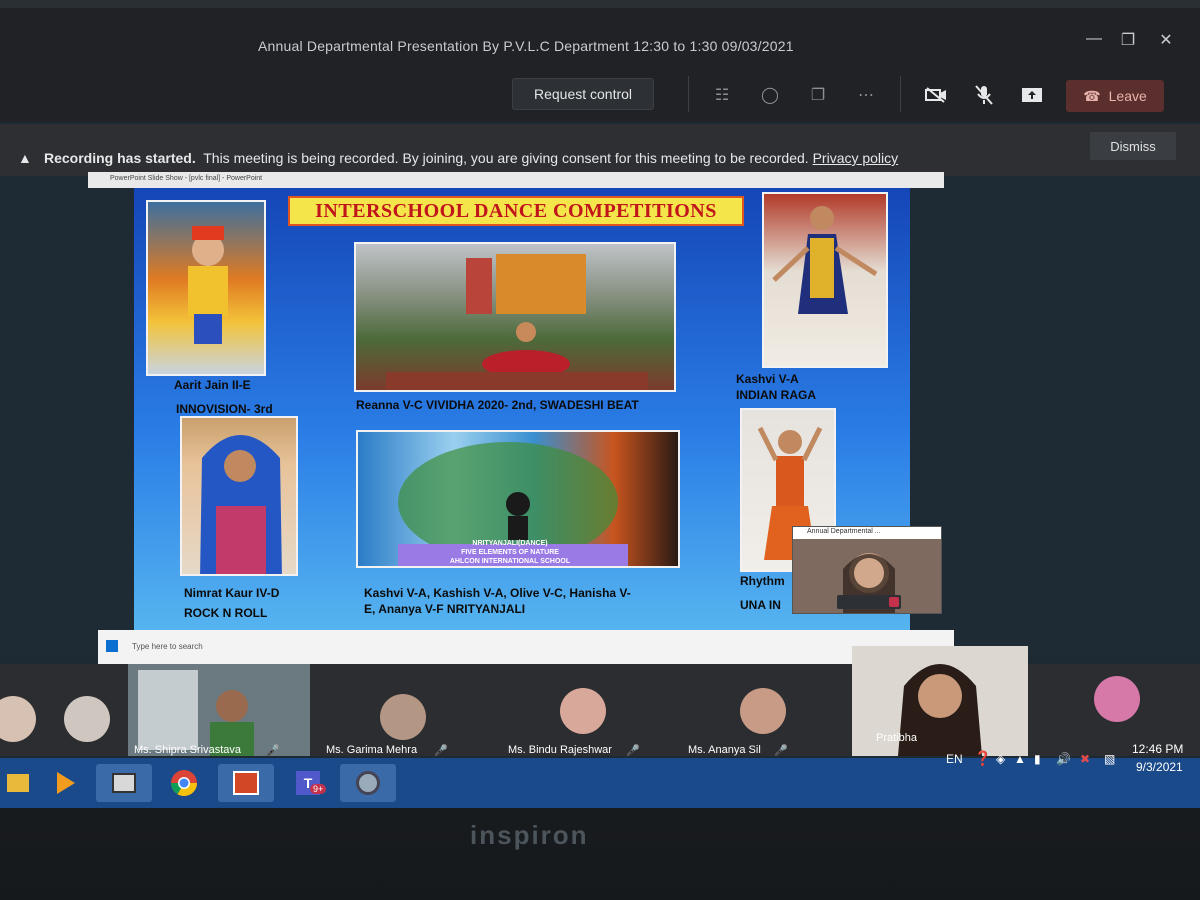 The width and height of the screenshot is (1200, 900). I want to click on minimize-icon: —, so click(1094, 39).